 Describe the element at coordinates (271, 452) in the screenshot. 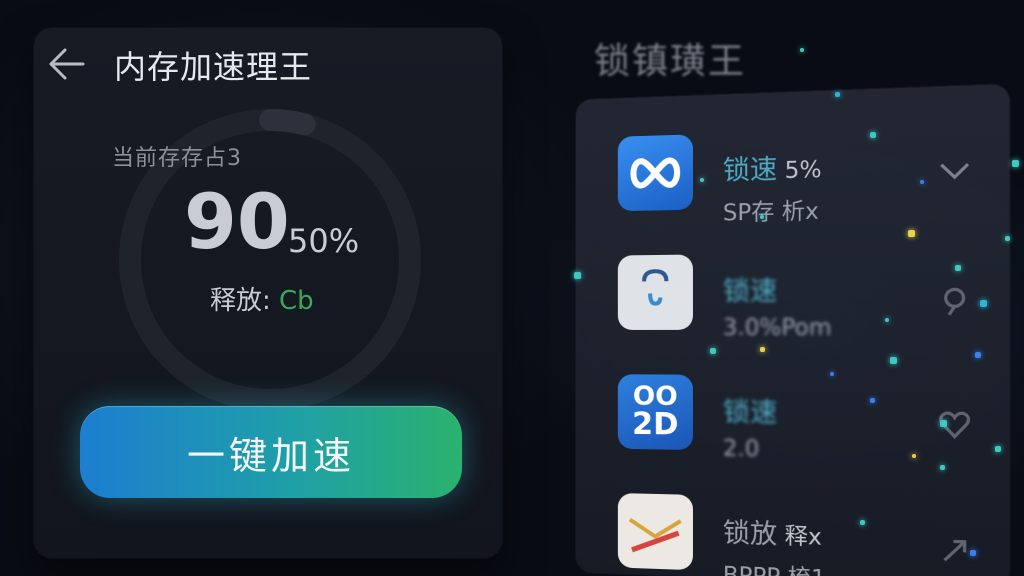

I see `one-click-boost-button: 一键加速` at that location.